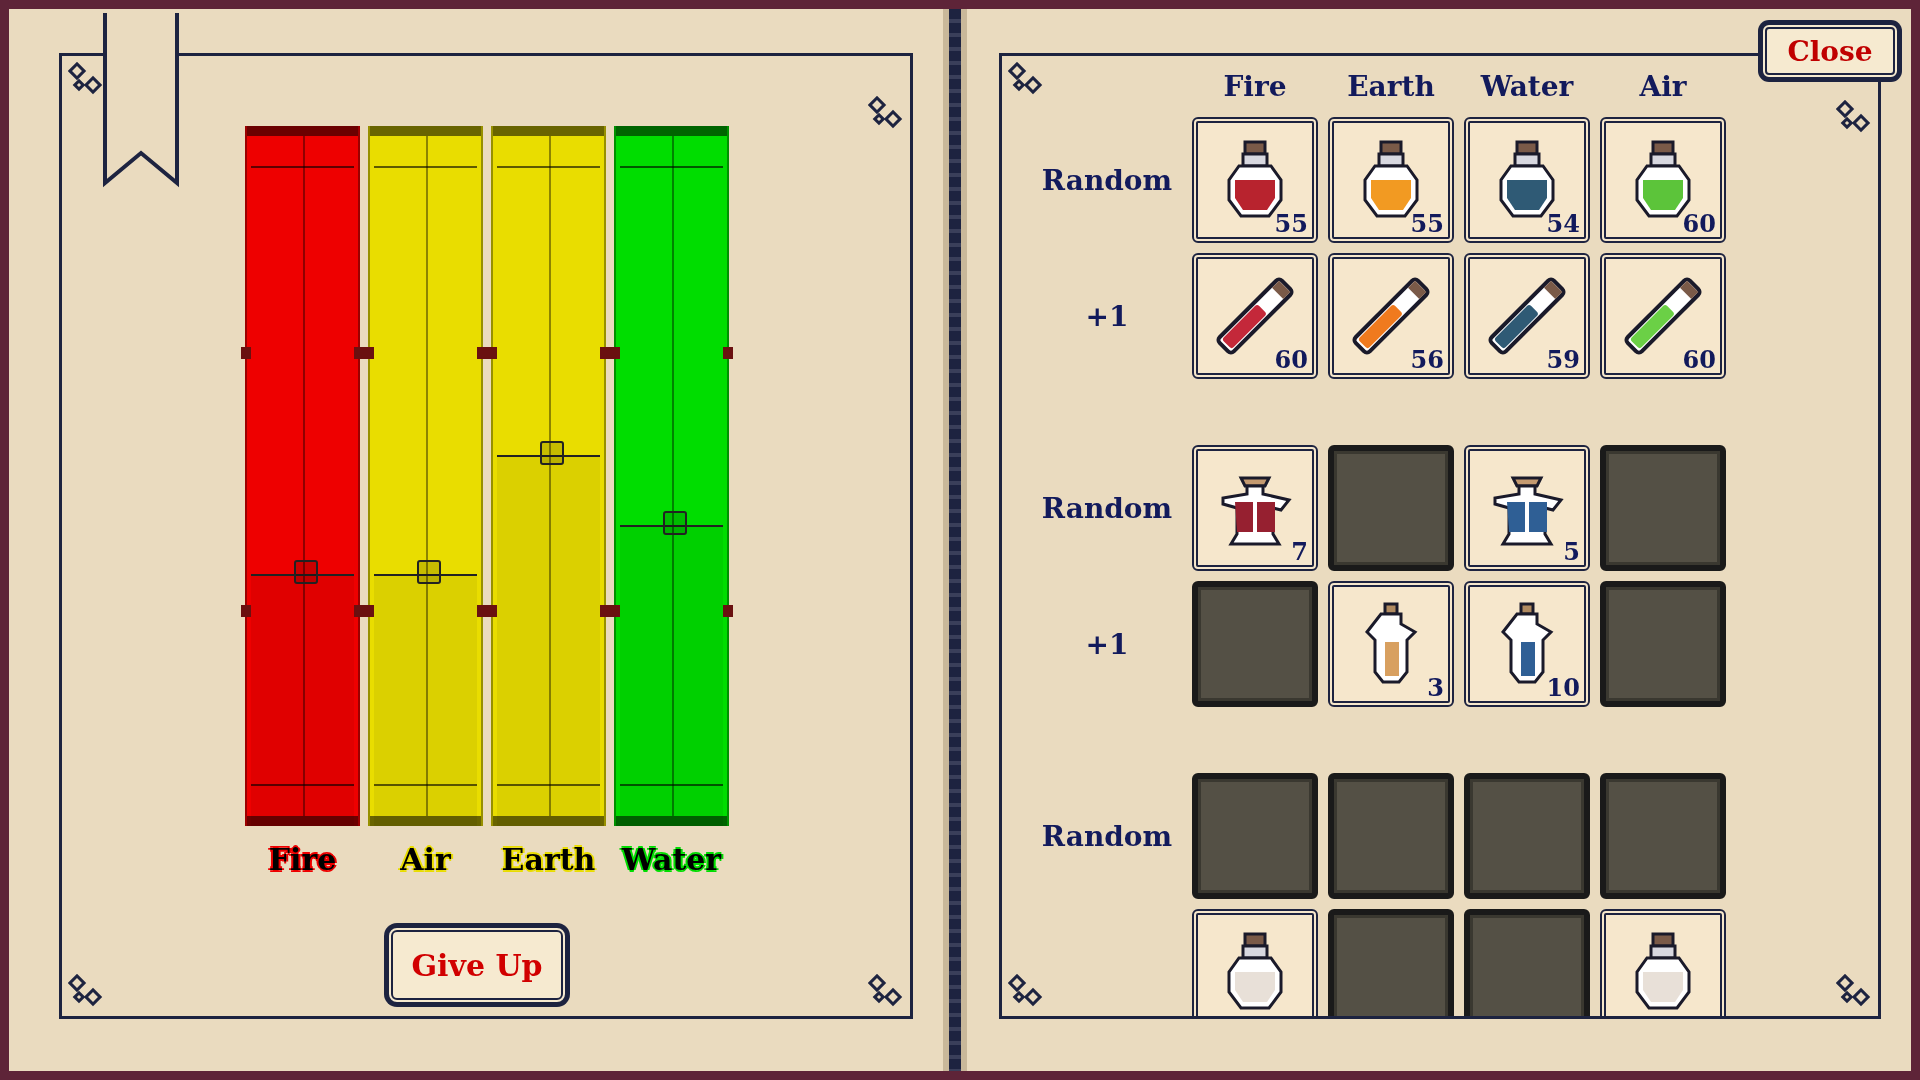 The image size is (1920, 1080). I want to click on item-slot: 10, so click(1527, 644).